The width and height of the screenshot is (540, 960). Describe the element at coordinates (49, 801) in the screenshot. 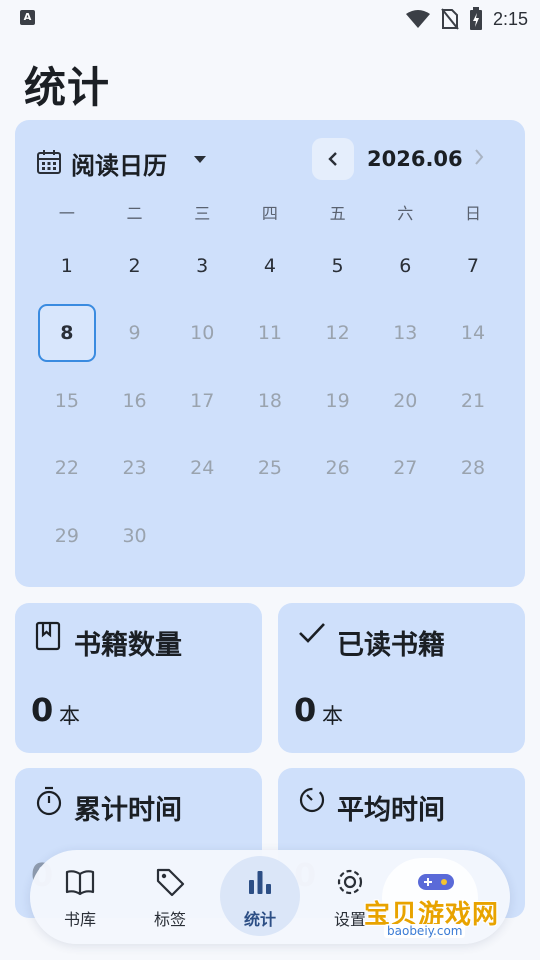

I see `stopwatch-icon` at that location.